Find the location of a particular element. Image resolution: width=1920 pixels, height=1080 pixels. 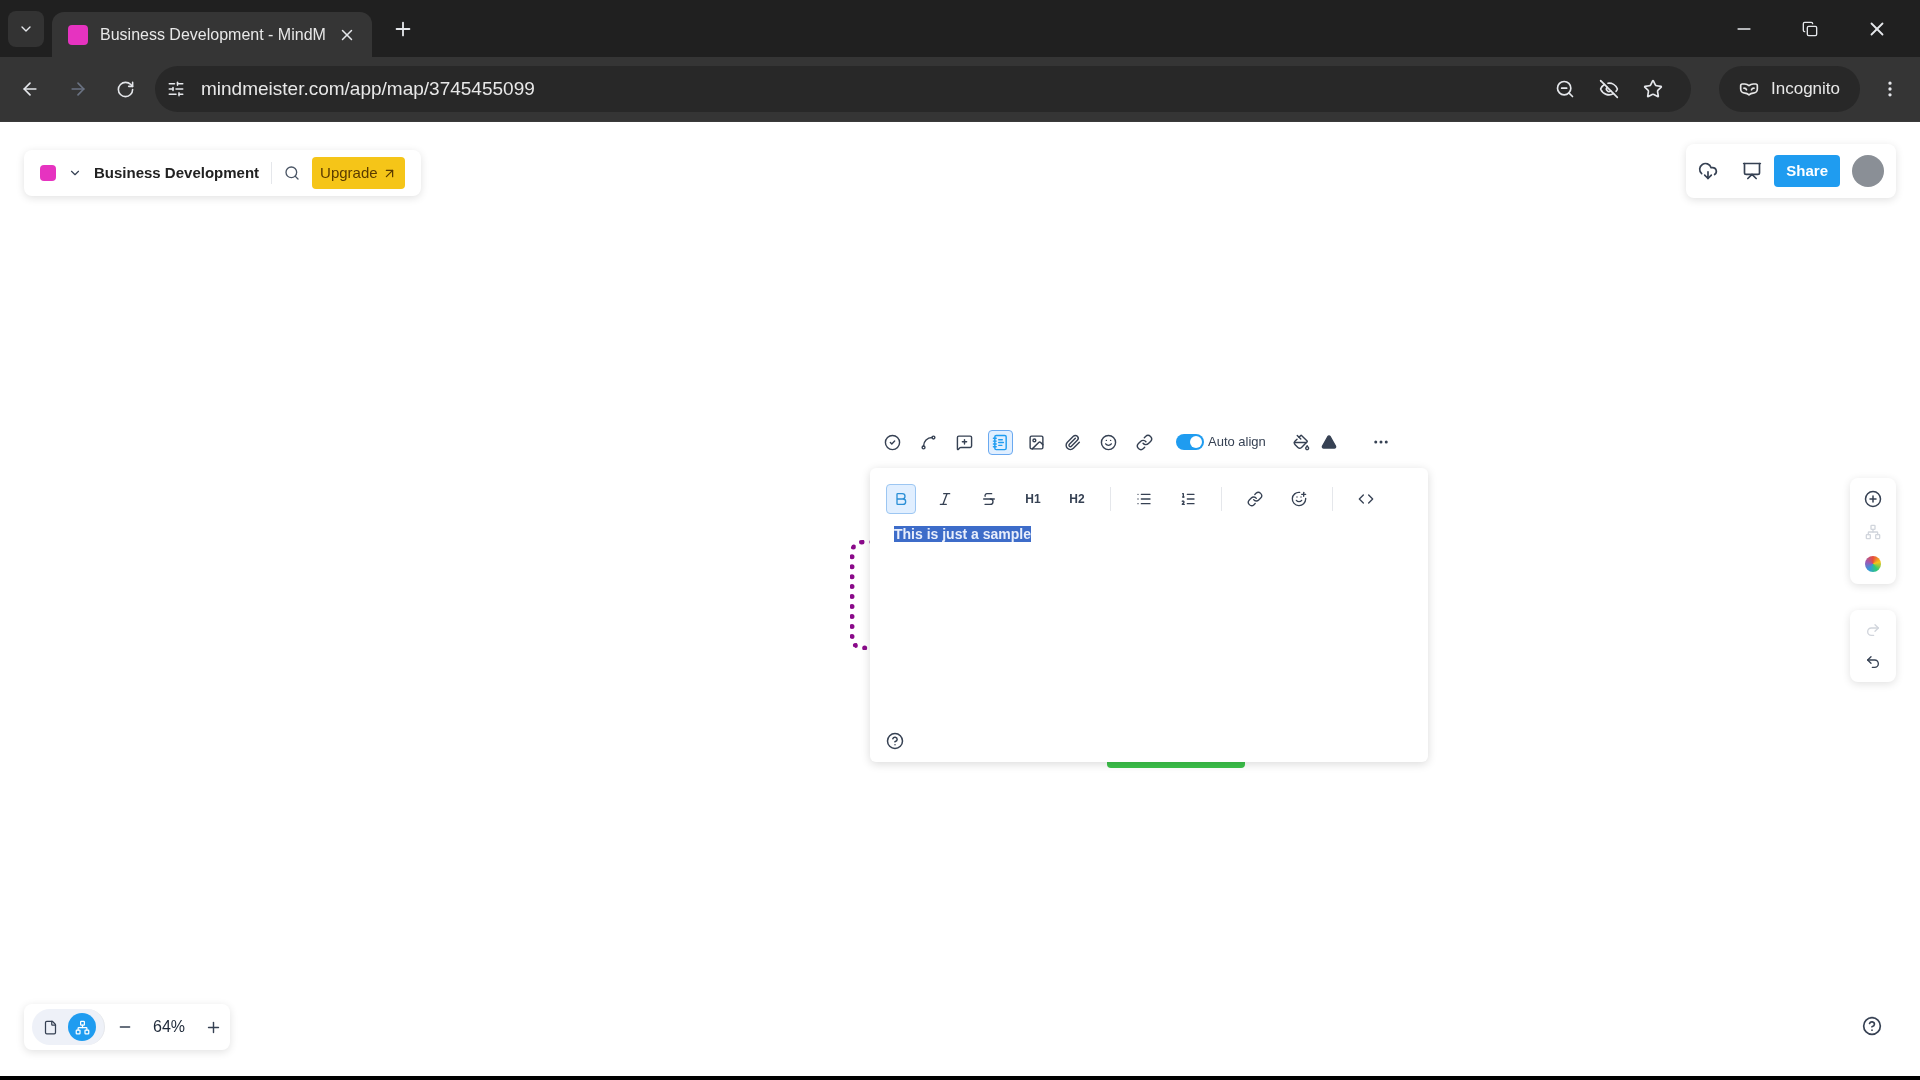

code-icon is located at coordinates (1366, 499).